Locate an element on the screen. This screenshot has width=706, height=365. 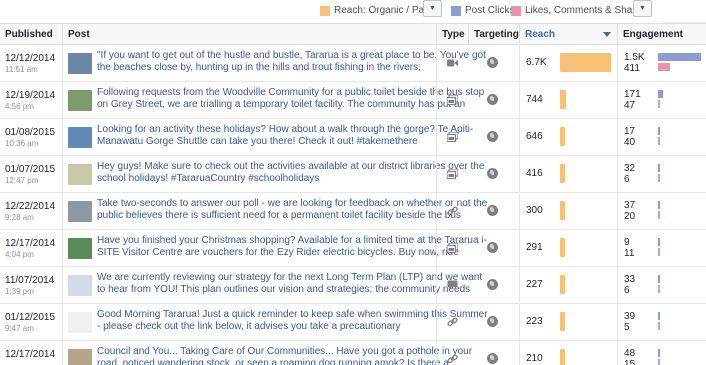
published-date: 12/12/2014 is located at coordinates (30, 58).